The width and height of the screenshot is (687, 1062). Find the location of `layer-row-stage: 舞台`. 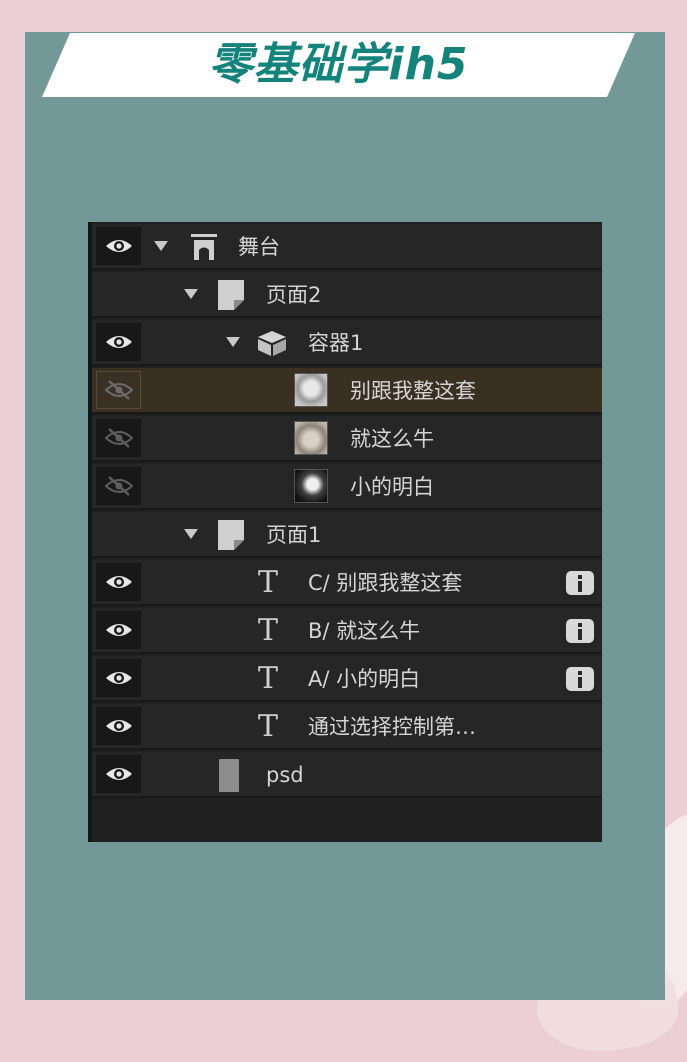

layer-row-stage: 舞台 is located at coordinates (347, 247).